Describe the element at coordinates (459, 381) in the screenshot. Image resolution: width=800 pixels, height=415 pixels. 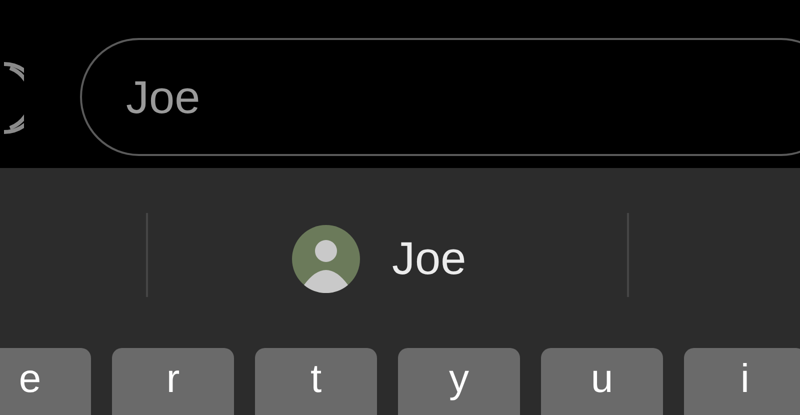
I see `key: y` at that location.